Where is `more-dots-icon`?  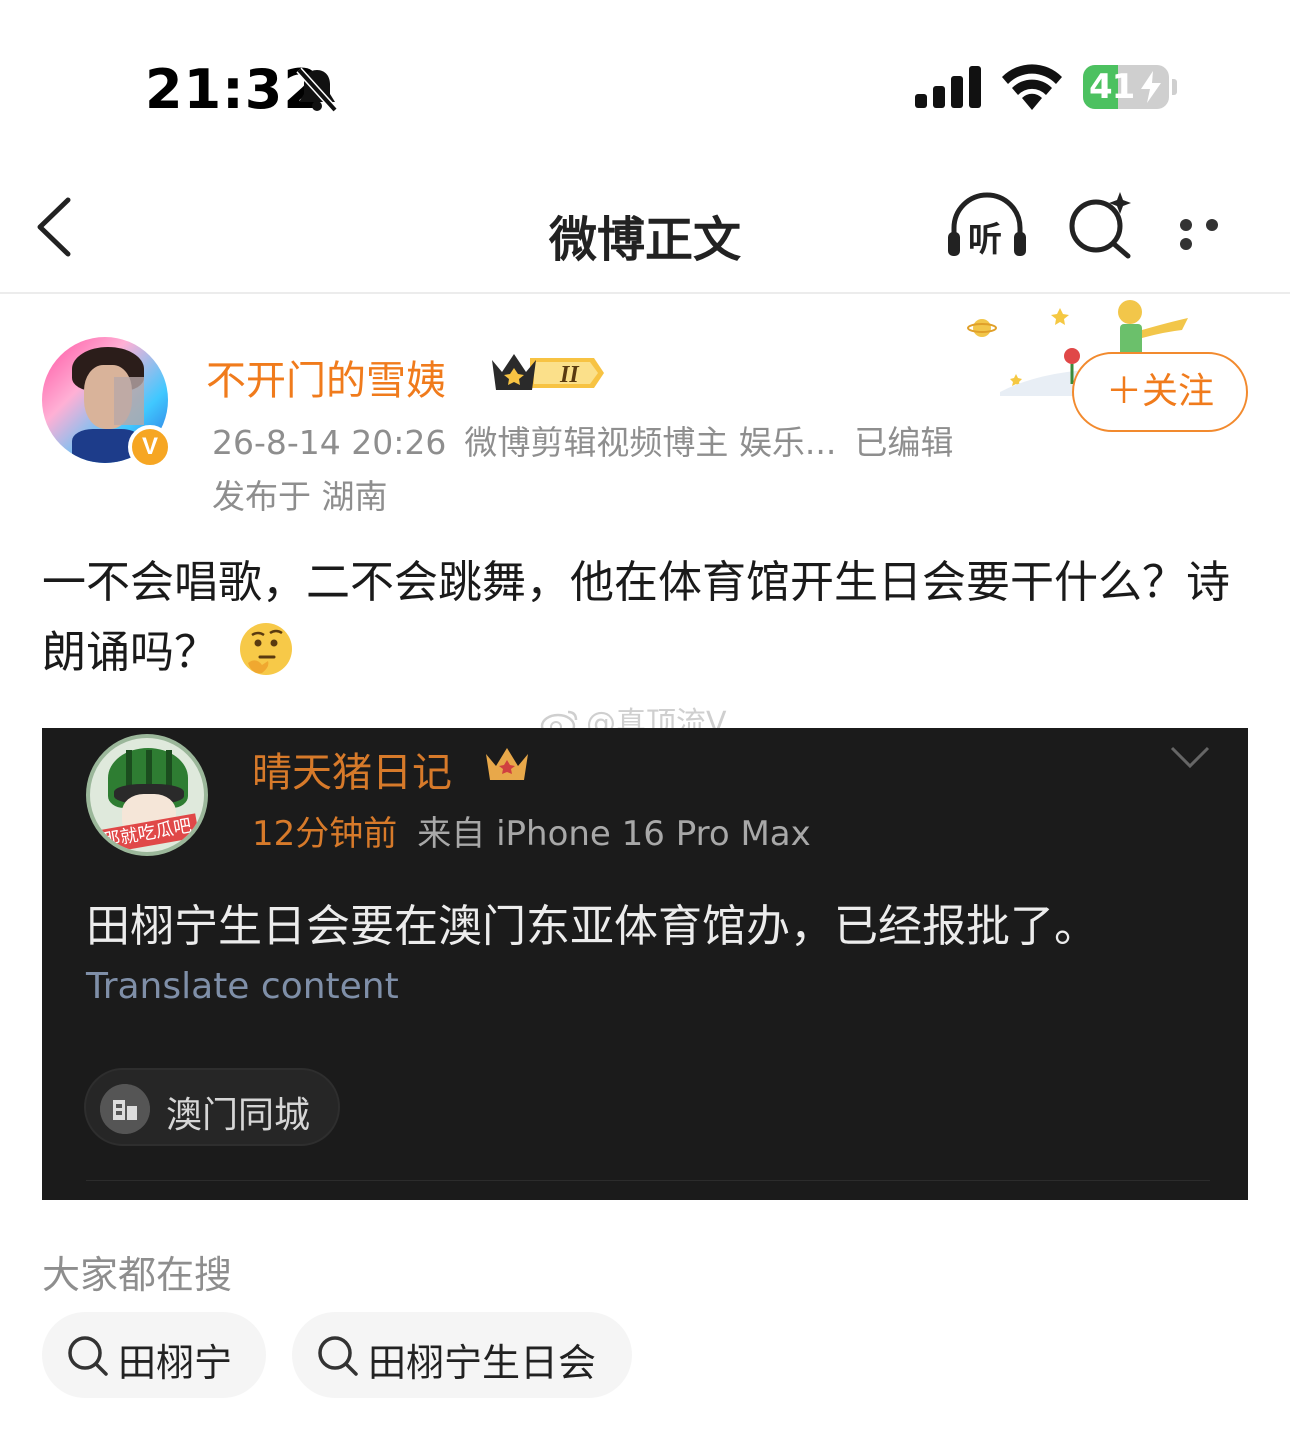 more-dots-icon is located at coordinates (1214, 233).